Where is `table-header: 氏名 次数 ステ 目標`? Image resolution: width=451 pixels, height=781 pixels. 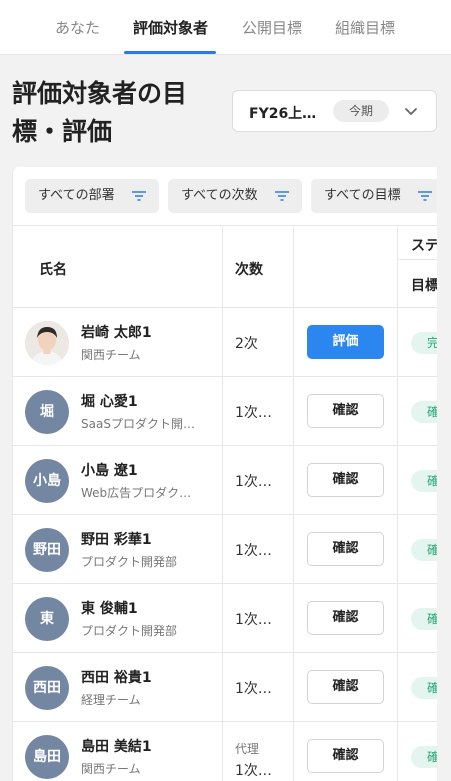 table-header: 氏名 次数 ステ 目標 is located at coordinates (225, 267).